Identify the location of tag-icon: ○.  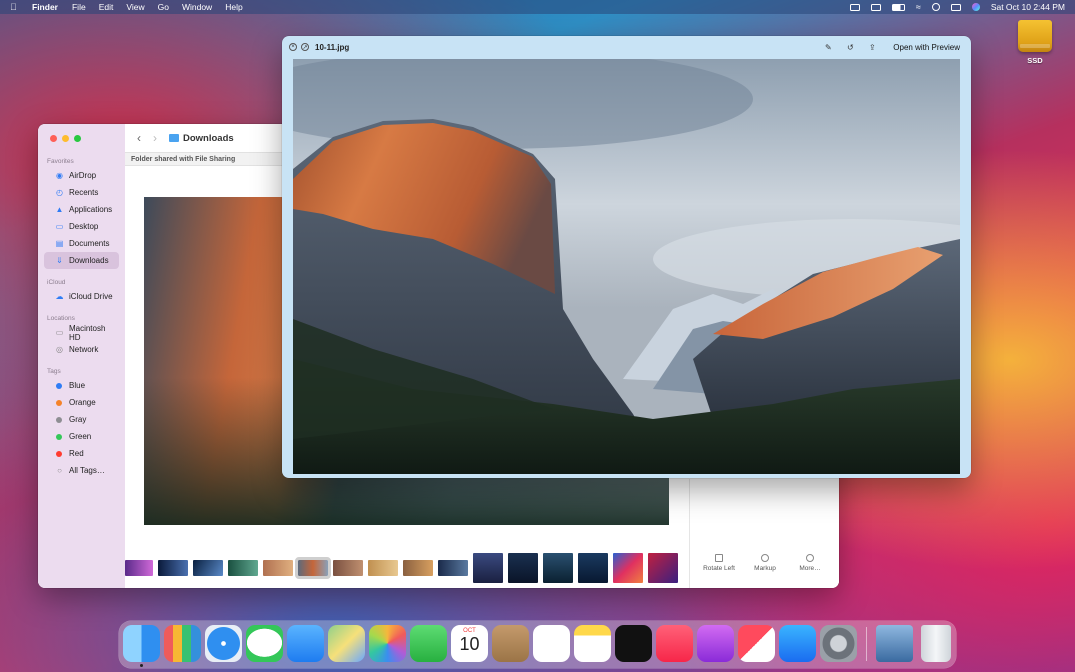
(59, 470).